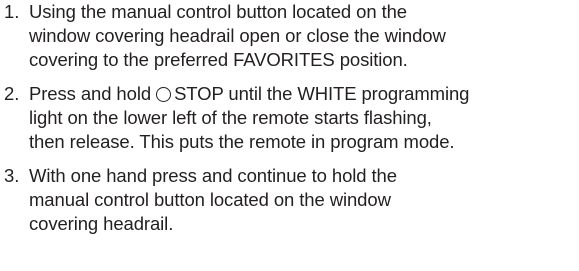 This screenshot has width=579, height=271. I want to click on circle-stop-icon, so click(164, 94).